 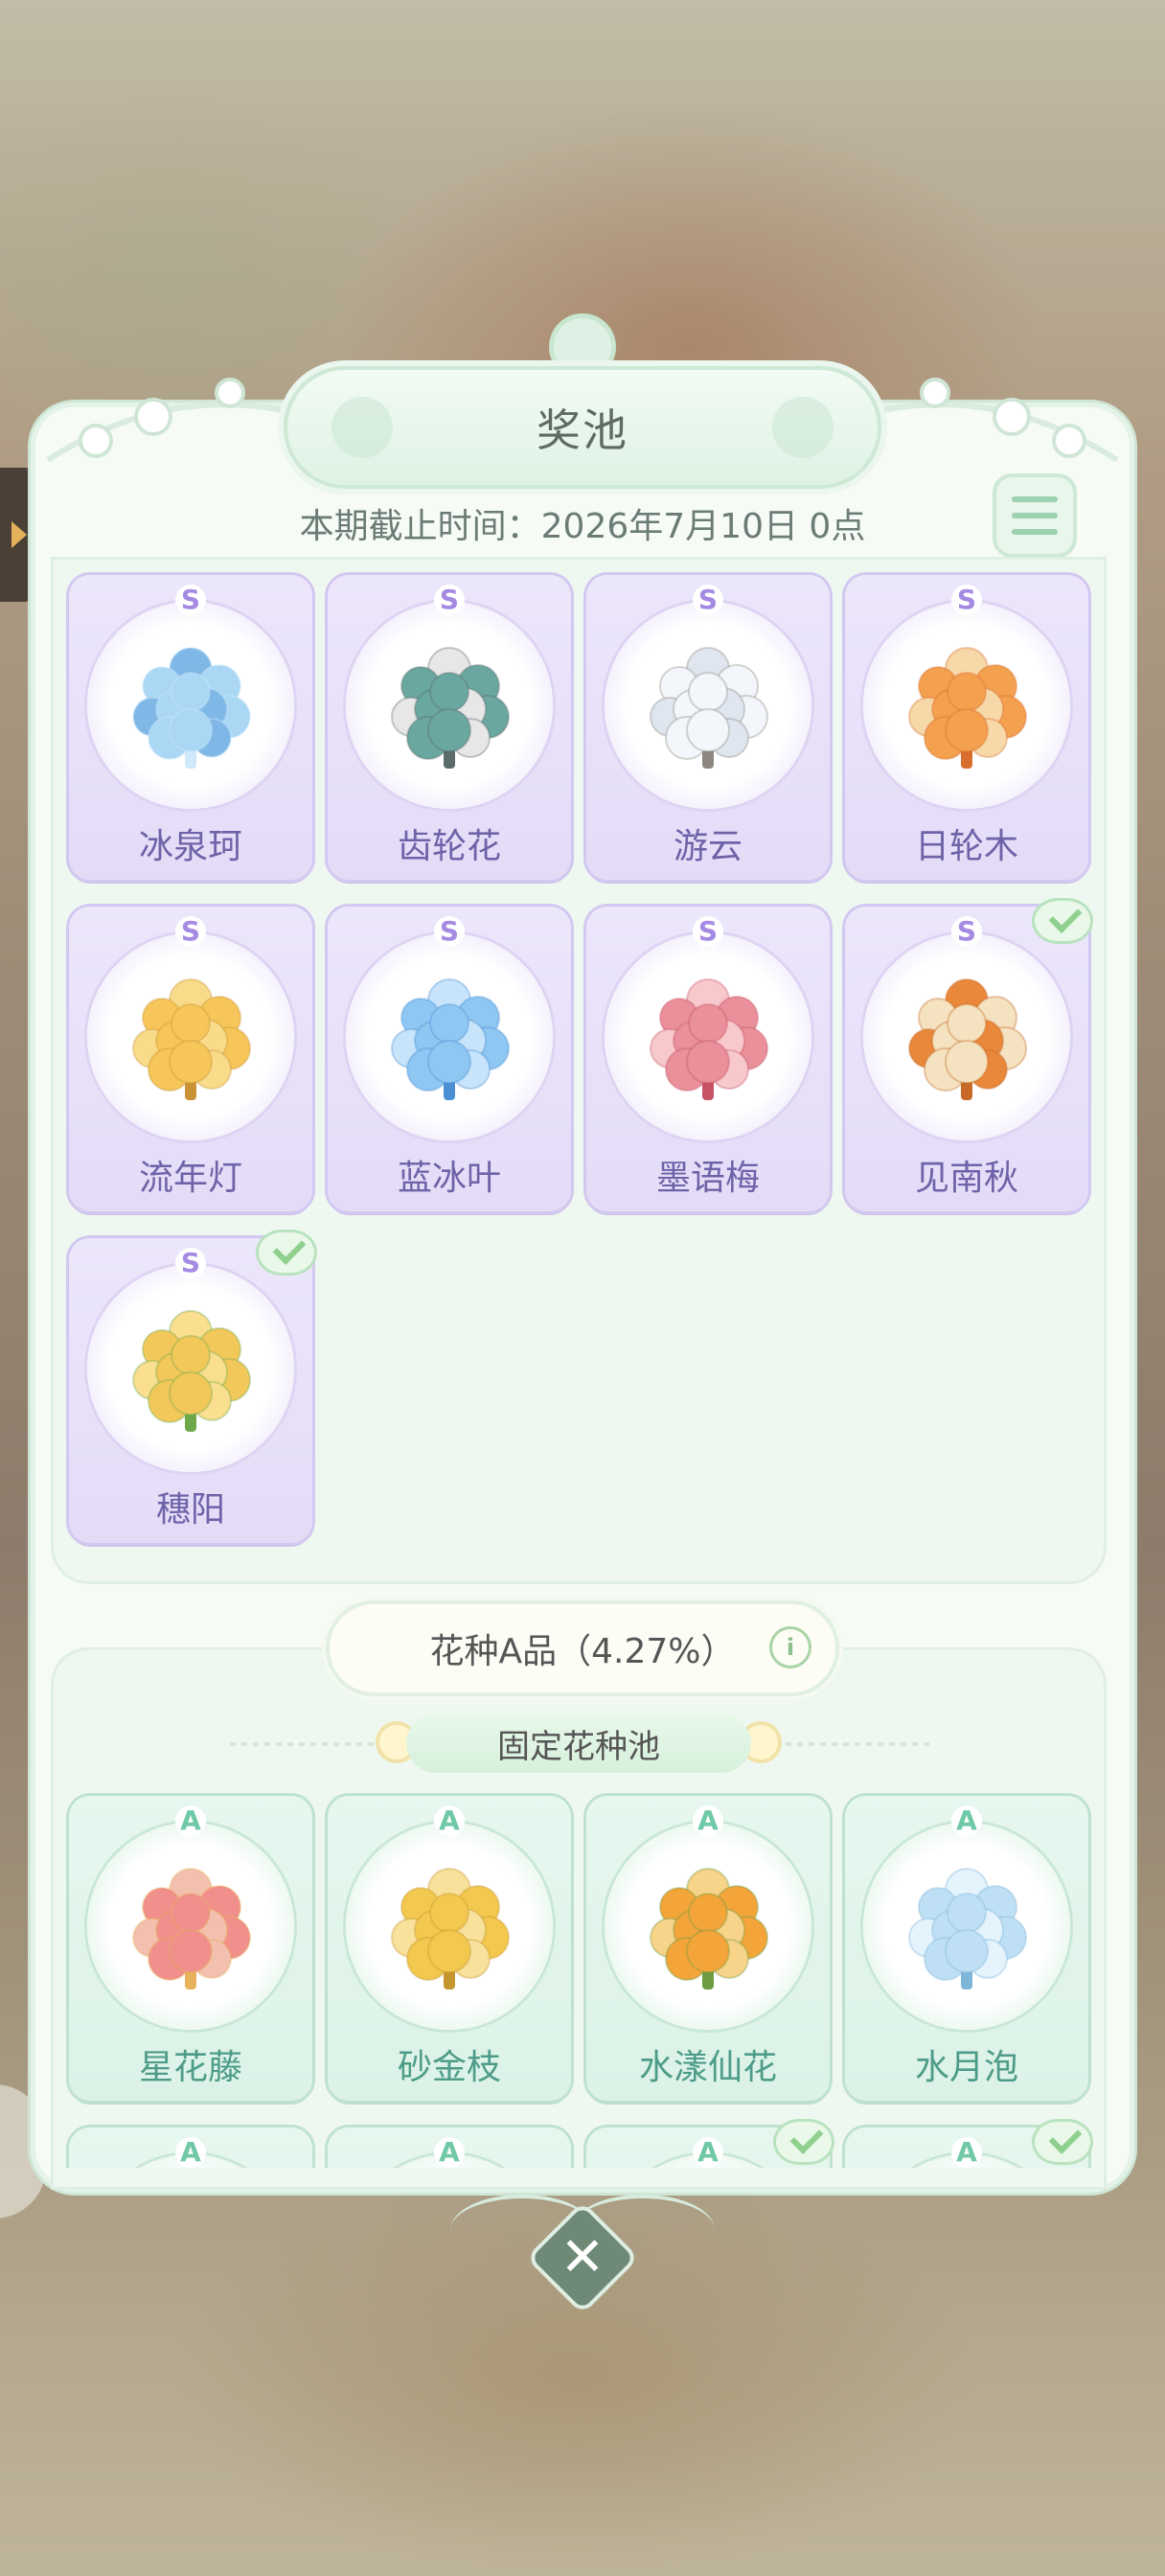 What do you see at coordinates (578, 1743) in the screenshot?
I see `fixed-pool-label: 固定花种池` at bounding box center [578, 1743].